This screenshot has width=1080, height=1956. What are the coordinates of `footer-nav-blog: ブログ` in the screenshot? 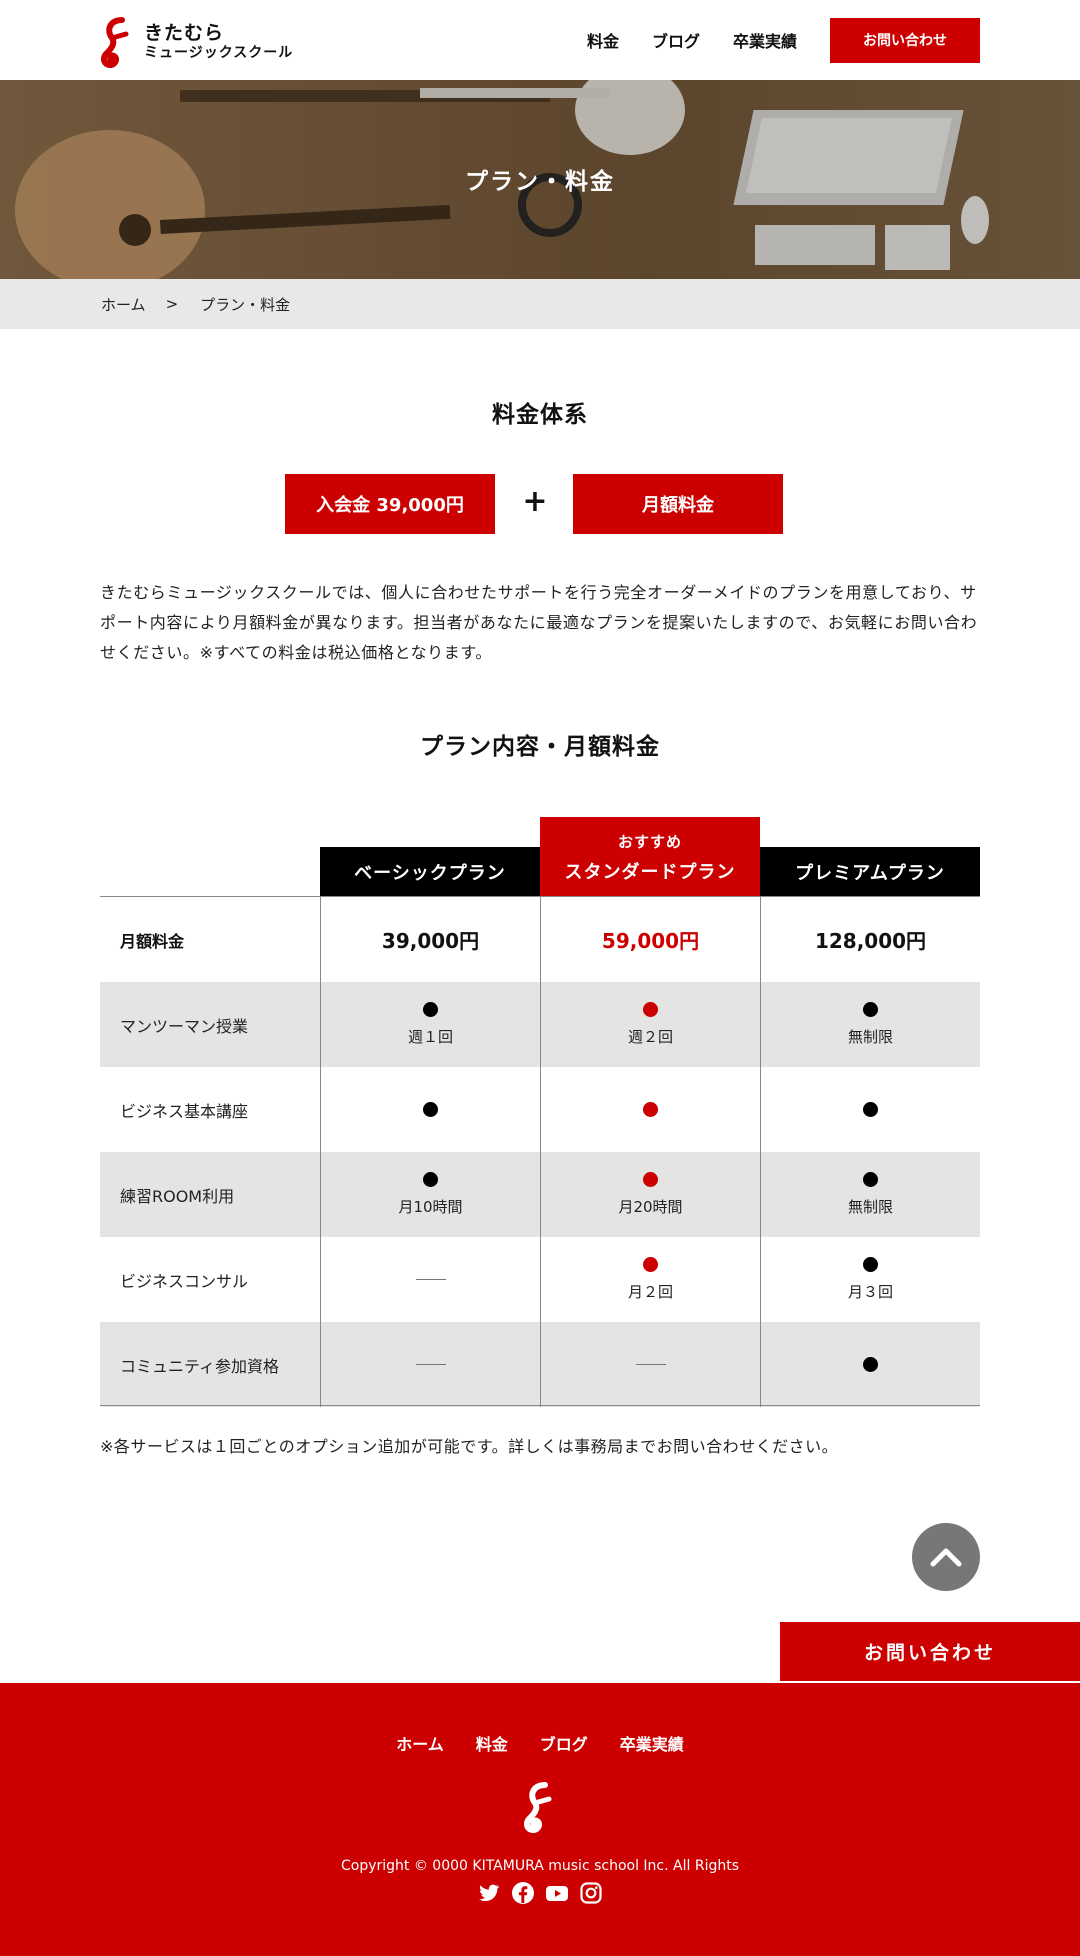 It's located at (564, 1743).